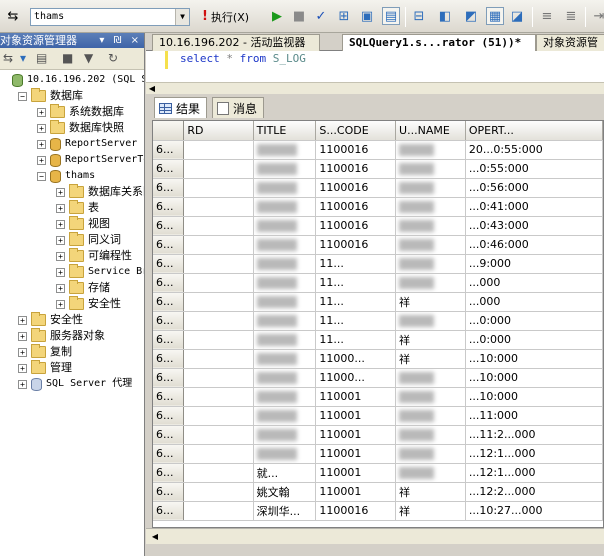 The height and width of the screenshot is (556, 604). Describe the element at coordinates (83, 288) in the screenshot. I see `tree-node: + 存储` at that location.